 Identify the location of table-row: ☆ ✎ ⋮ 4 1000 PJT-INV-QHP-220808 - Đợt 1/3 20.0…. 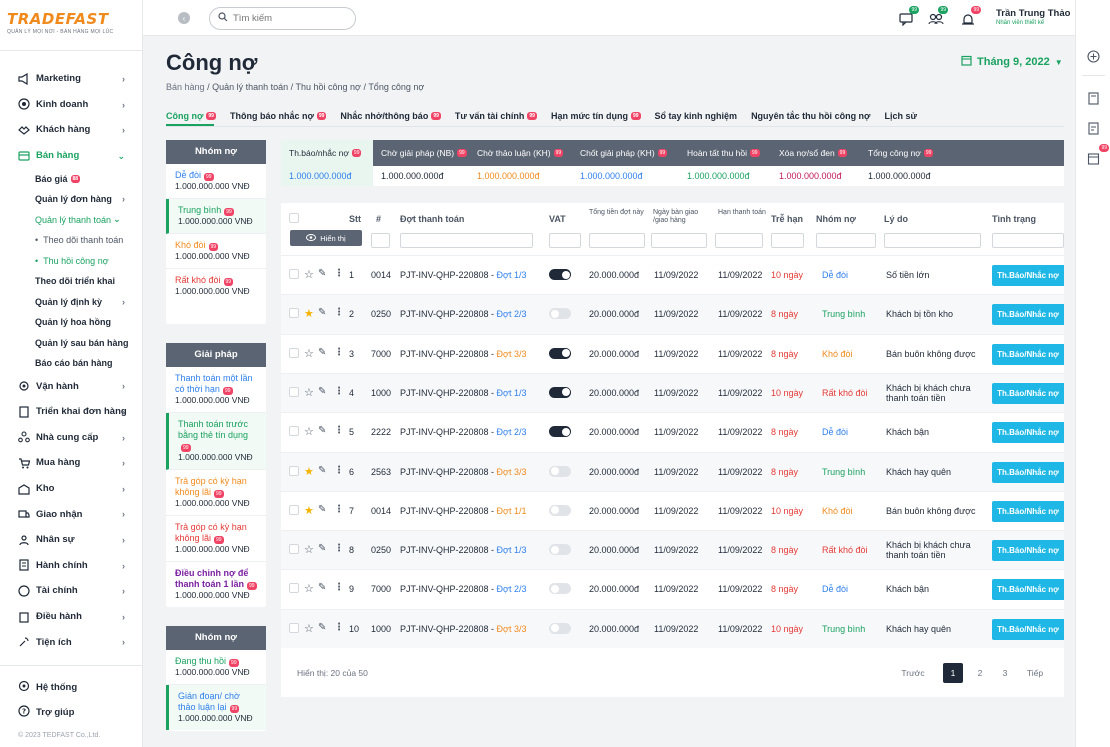
(672, 392).